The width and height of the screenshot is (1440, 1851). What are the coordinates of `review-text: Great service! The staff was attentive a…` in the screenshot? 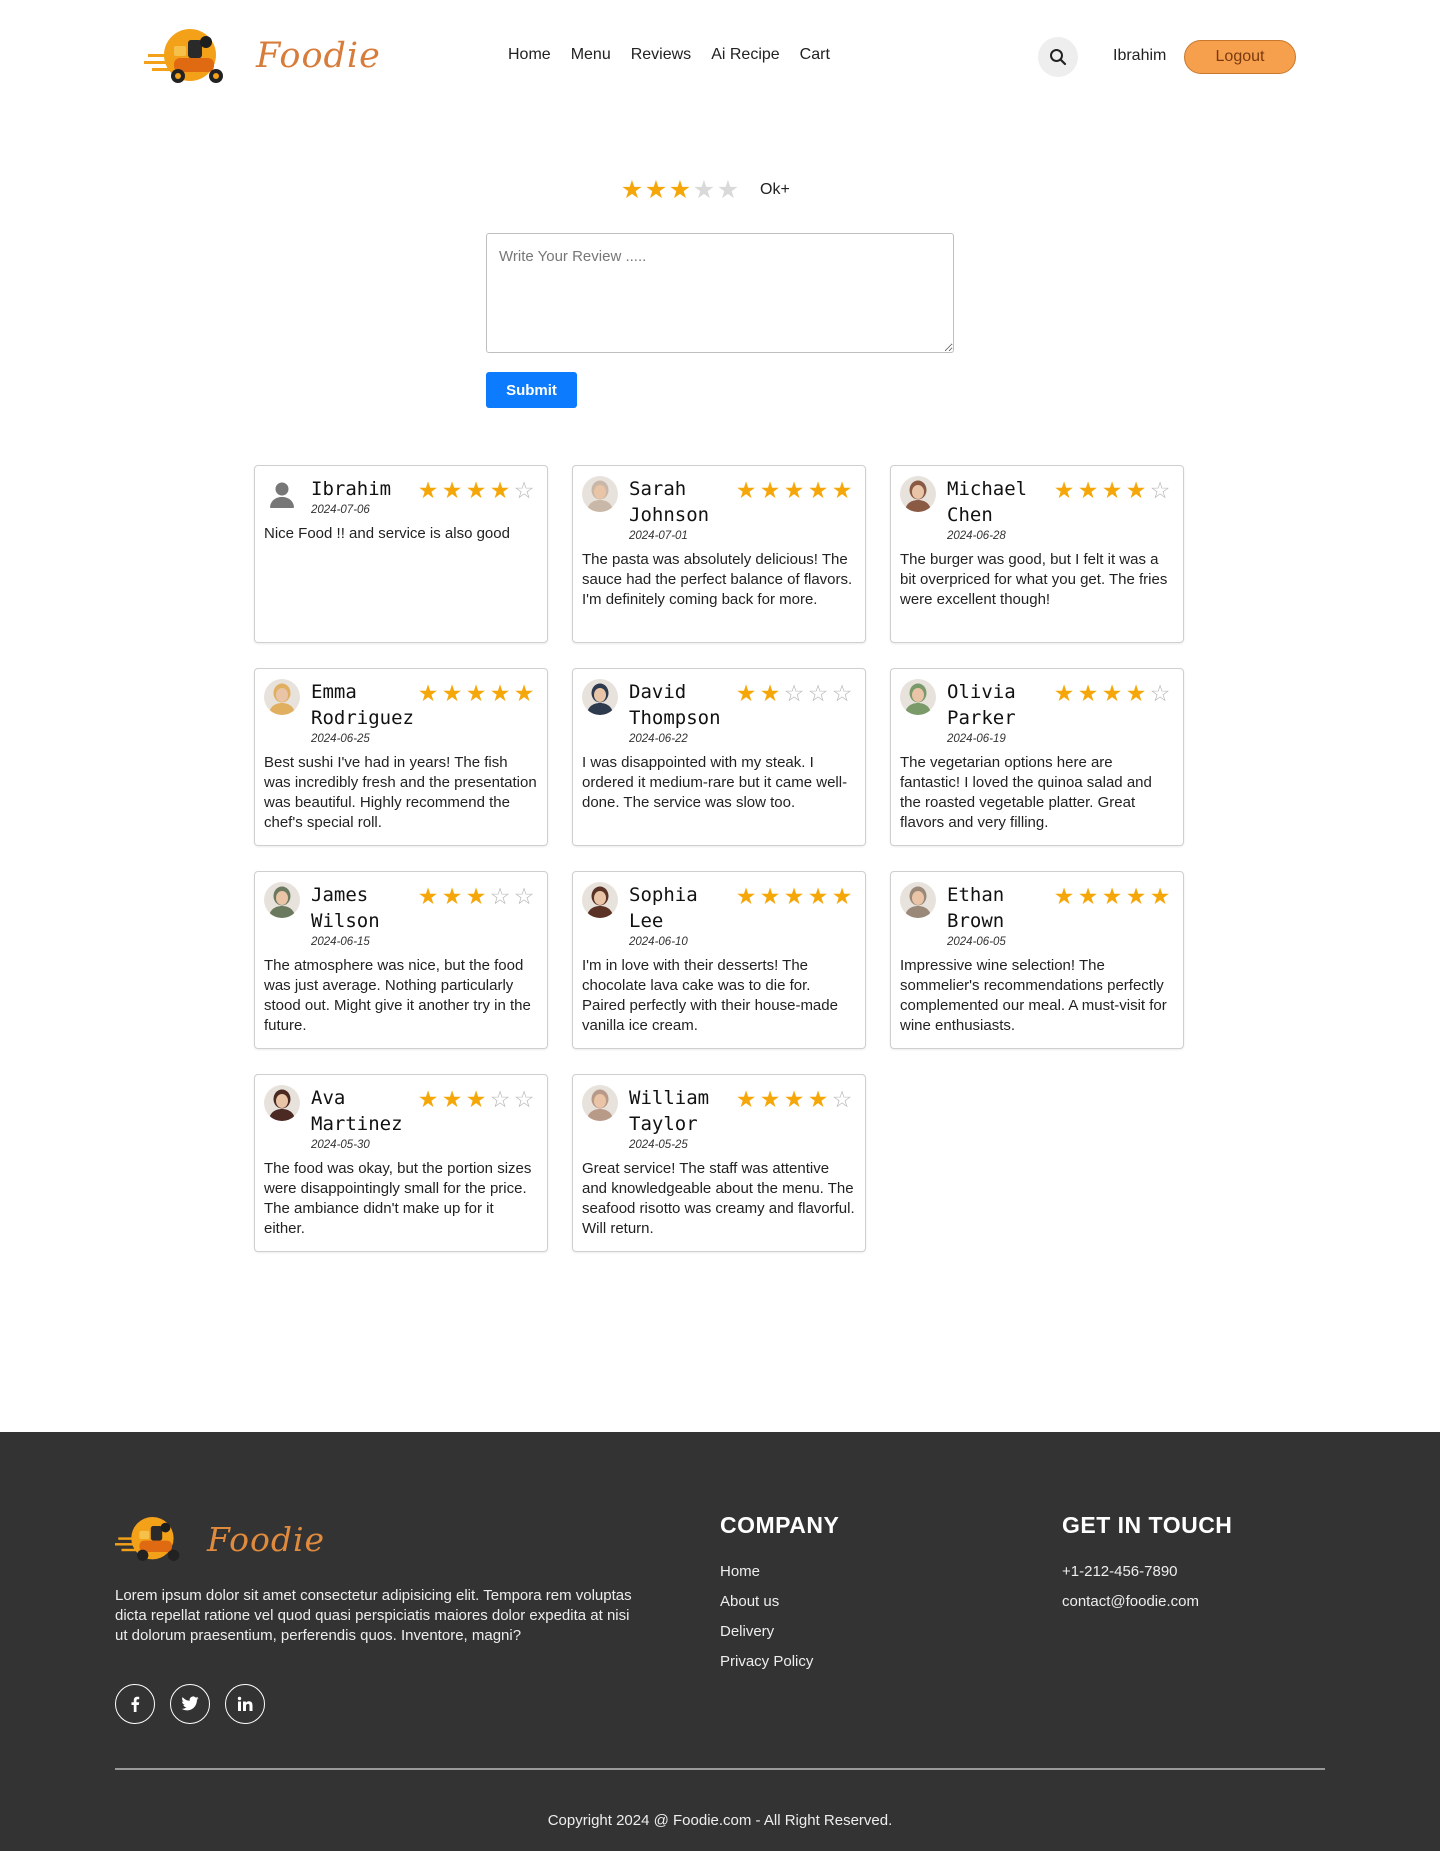 It's located at (718, 1198).